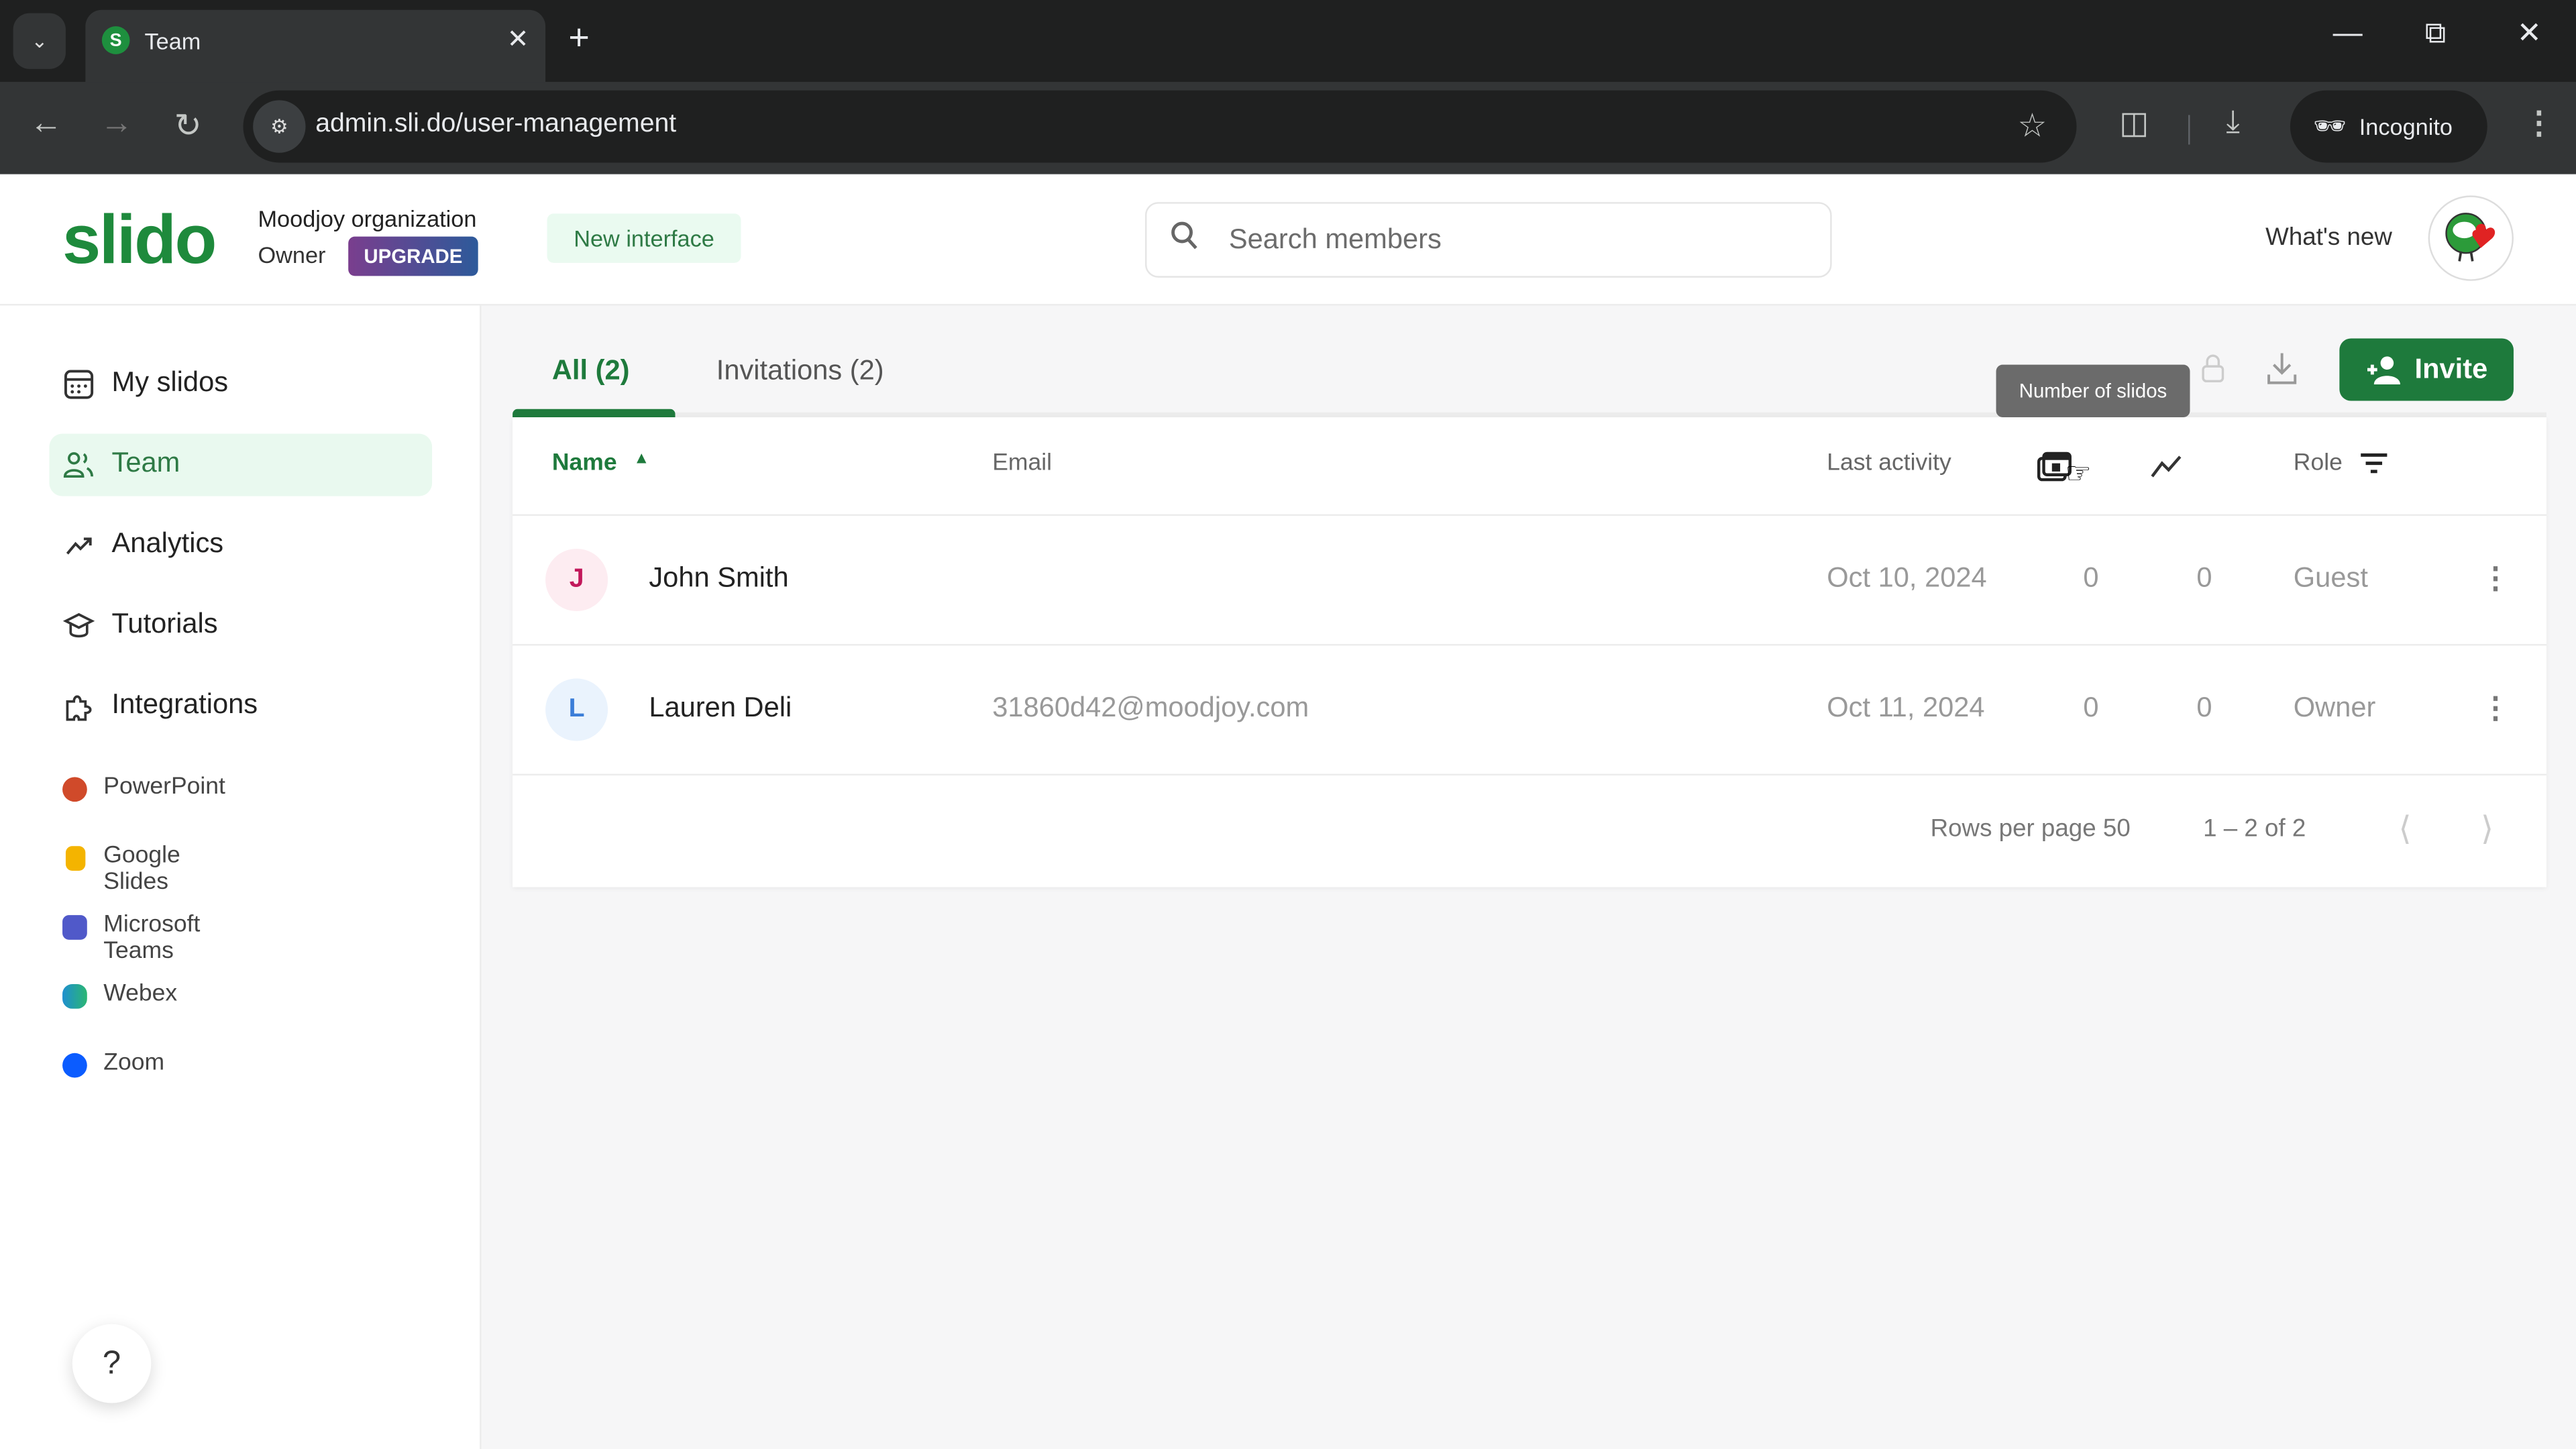  I want to click on column-header-name: Name ▲, so click(601, 463).